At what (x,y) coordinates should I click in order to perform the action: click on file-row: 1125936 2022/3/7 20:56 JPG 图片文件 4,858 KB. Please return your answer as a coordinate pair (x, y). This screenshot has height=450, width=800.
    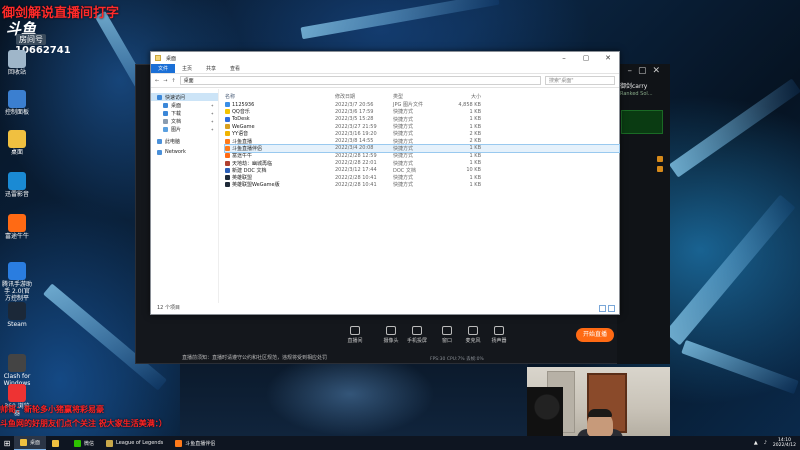
    Looking at the image, I should click on (422, 104).